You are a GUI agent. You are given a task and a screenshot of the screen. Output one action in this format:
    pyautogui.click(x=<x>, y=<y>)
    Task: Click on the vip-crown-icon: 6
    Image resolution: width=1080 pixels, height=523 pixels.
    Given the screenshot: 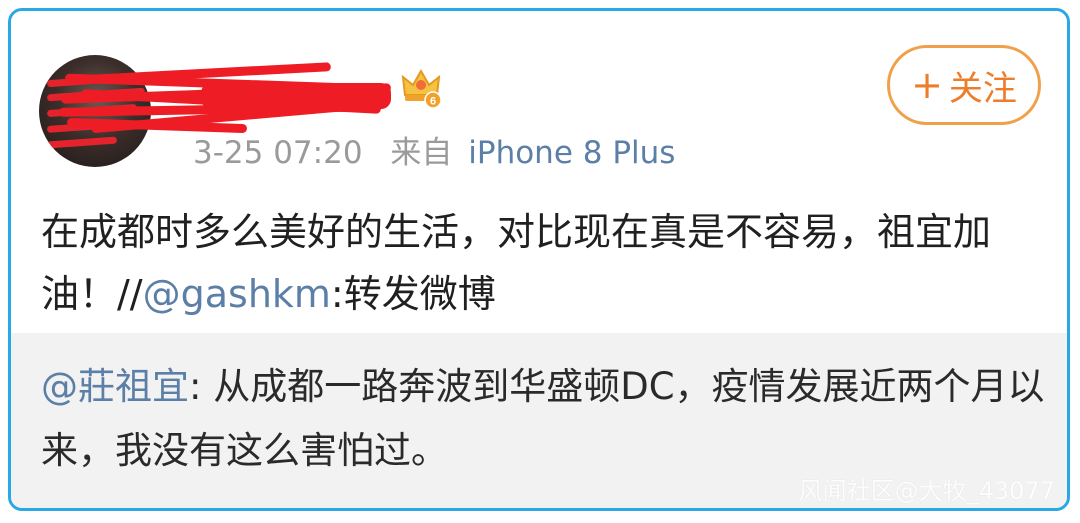 What is the action you would take?
    pyautogui.click(x=421, y=87)
    